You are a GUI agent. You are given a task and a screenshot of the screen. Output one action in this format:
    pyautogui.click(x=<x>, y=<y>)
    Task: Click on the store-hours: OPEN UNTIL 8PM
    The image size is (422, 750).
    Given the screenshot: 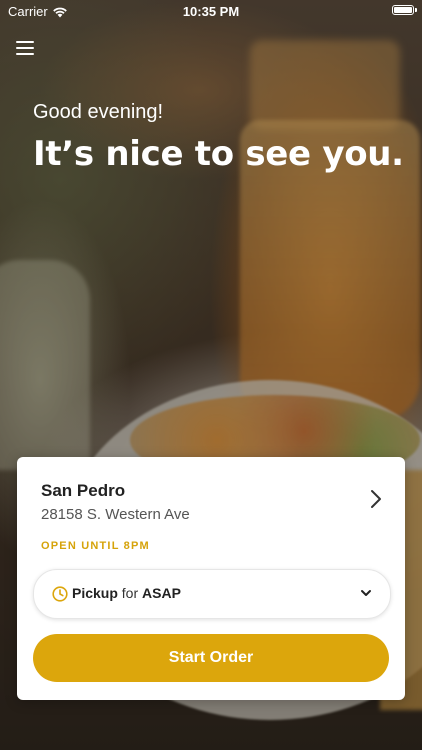 What is the action you would take?
    pyautogui.click(x=95, y=546)
    